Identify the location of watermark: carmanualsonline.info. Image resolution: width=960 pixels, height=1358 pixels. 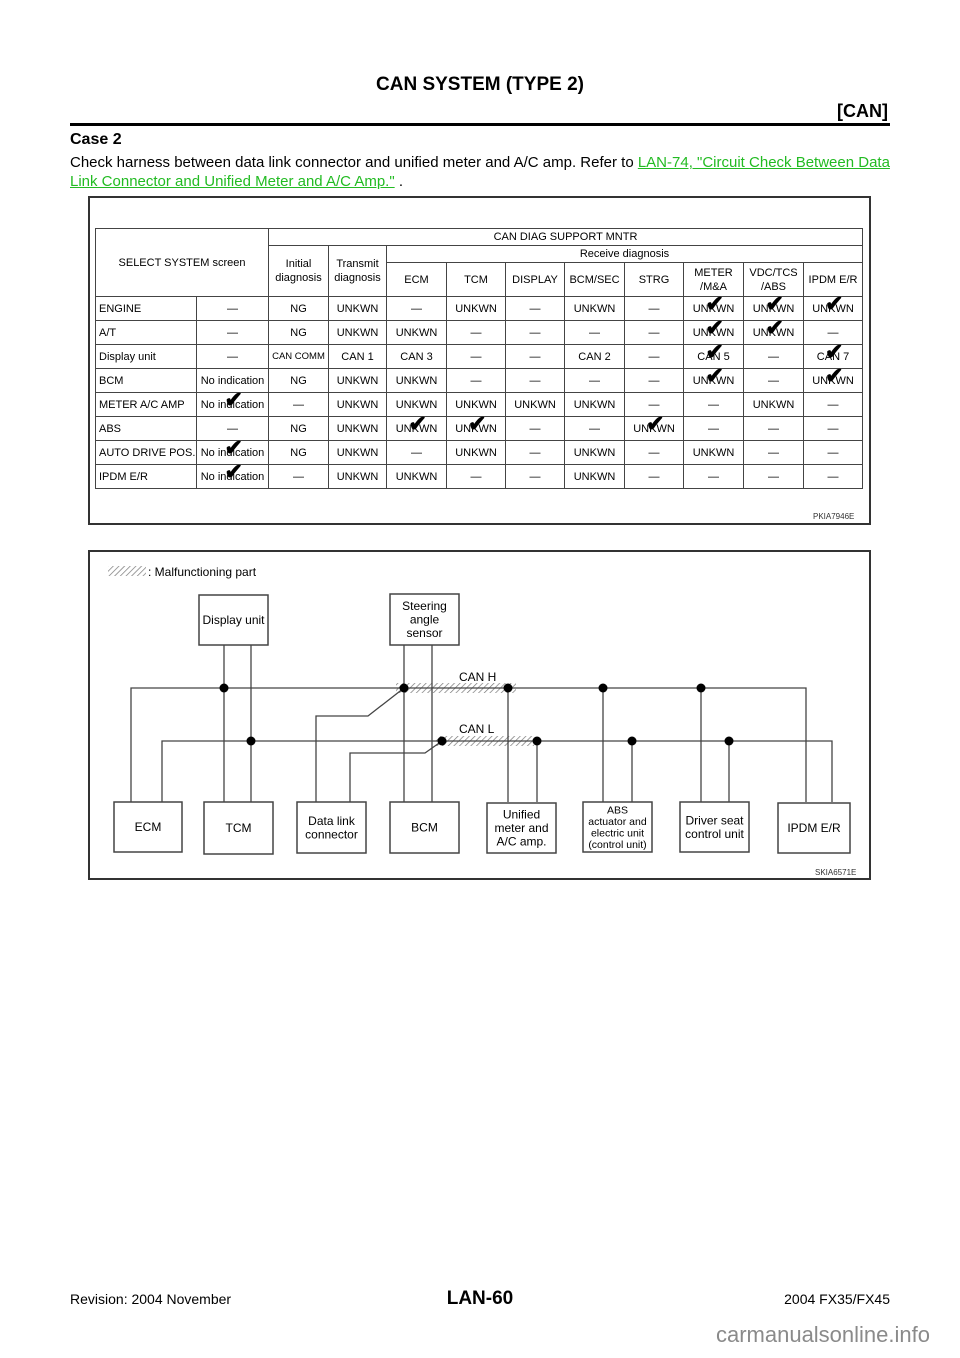
(822, 1334).